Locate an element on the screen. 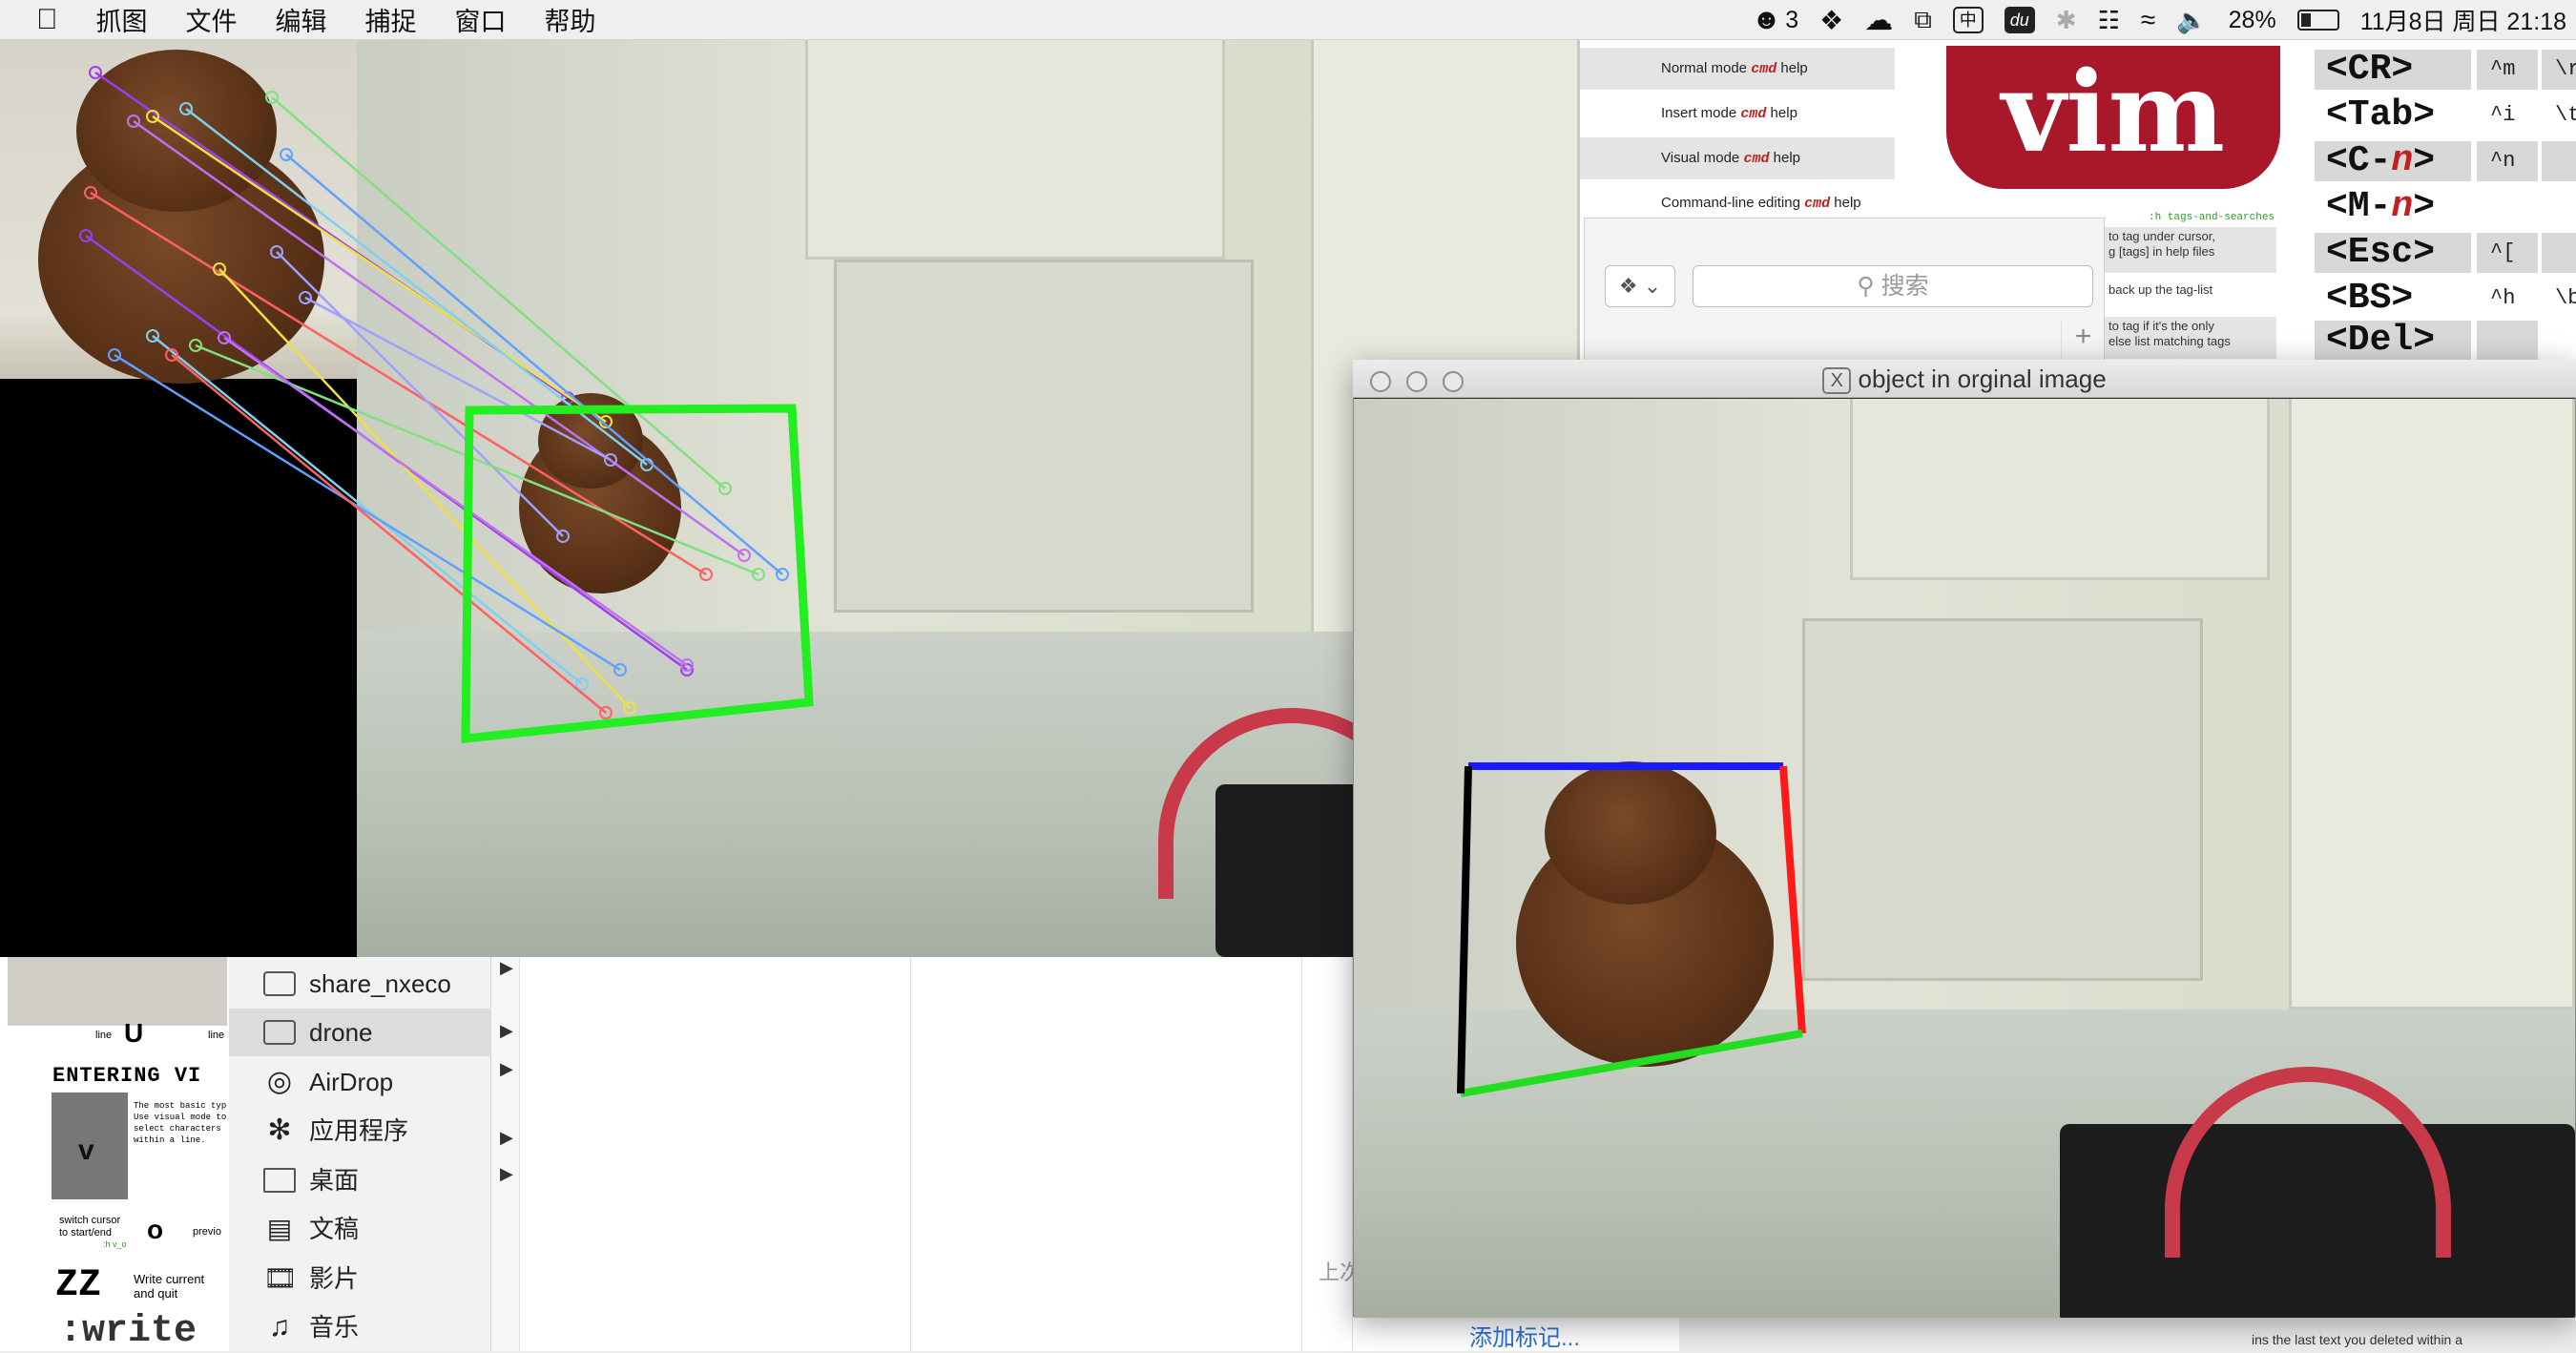  sheet-image-strip is located at coordinates (117, 992).